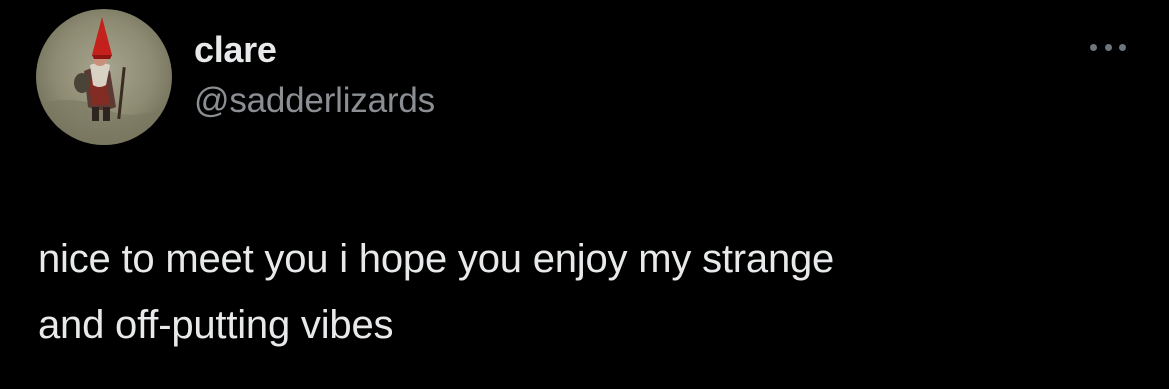 The width and height of the screenshot is (1169, 389). I want to click on author-display-name: clare, so click(235, 50).